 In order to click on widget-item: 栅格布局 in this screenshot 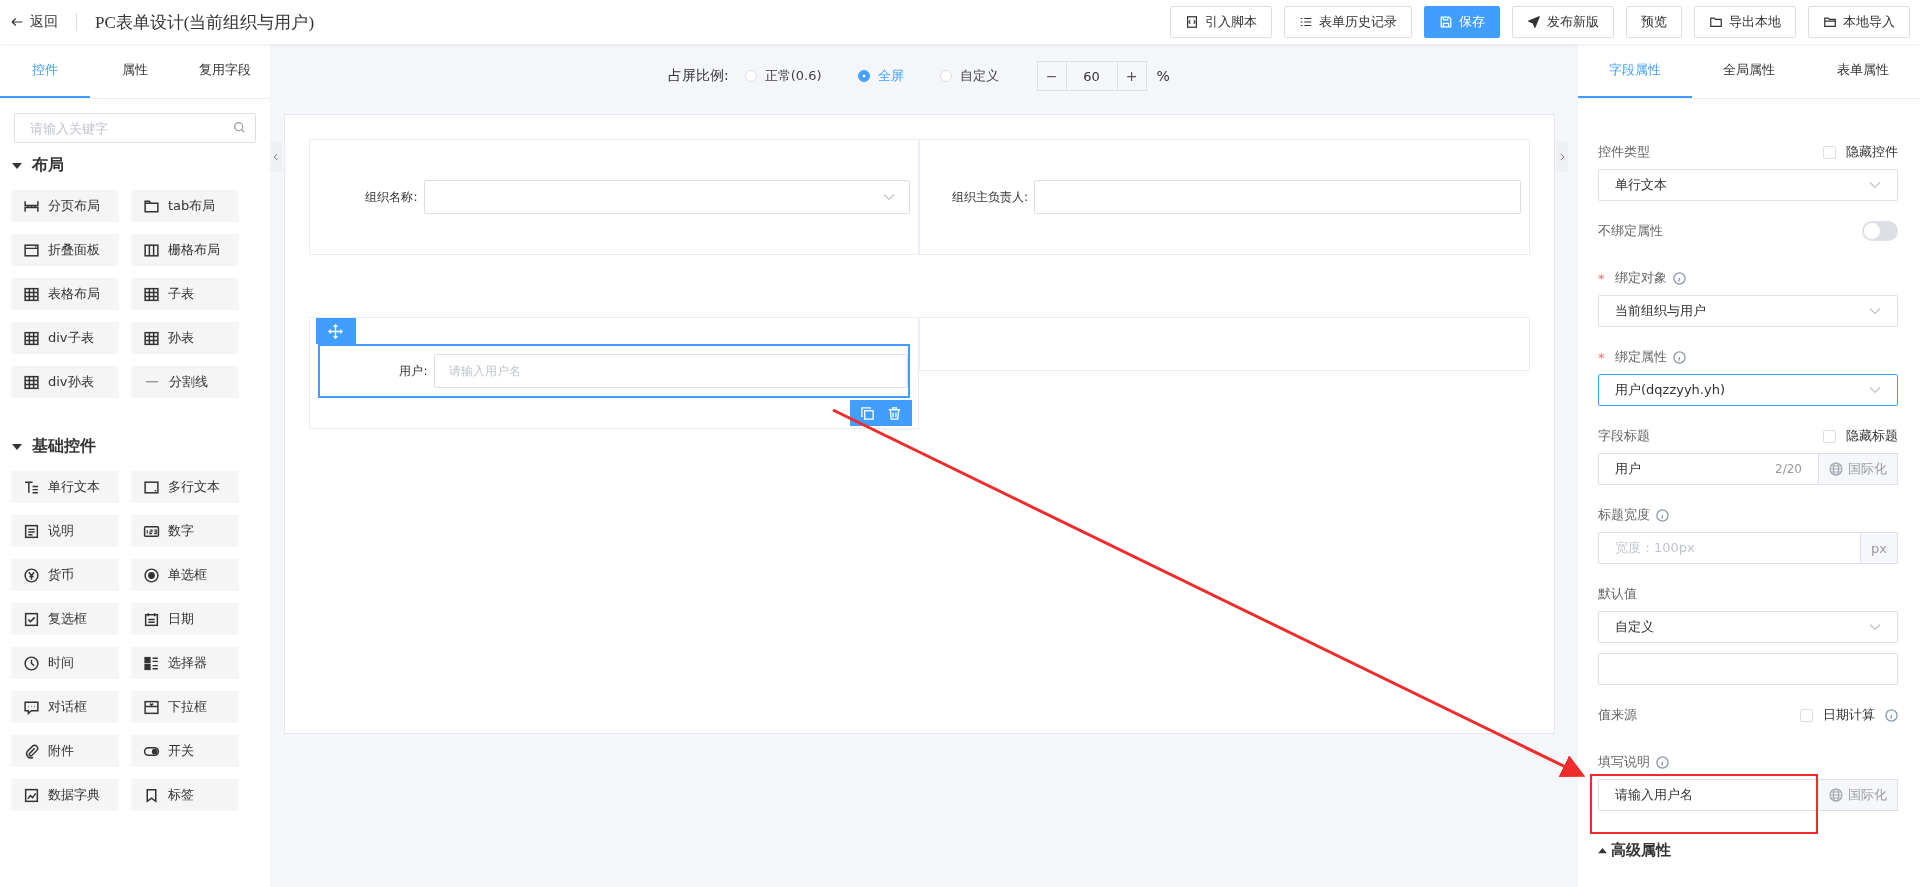, I will do `click(185, 250)`.